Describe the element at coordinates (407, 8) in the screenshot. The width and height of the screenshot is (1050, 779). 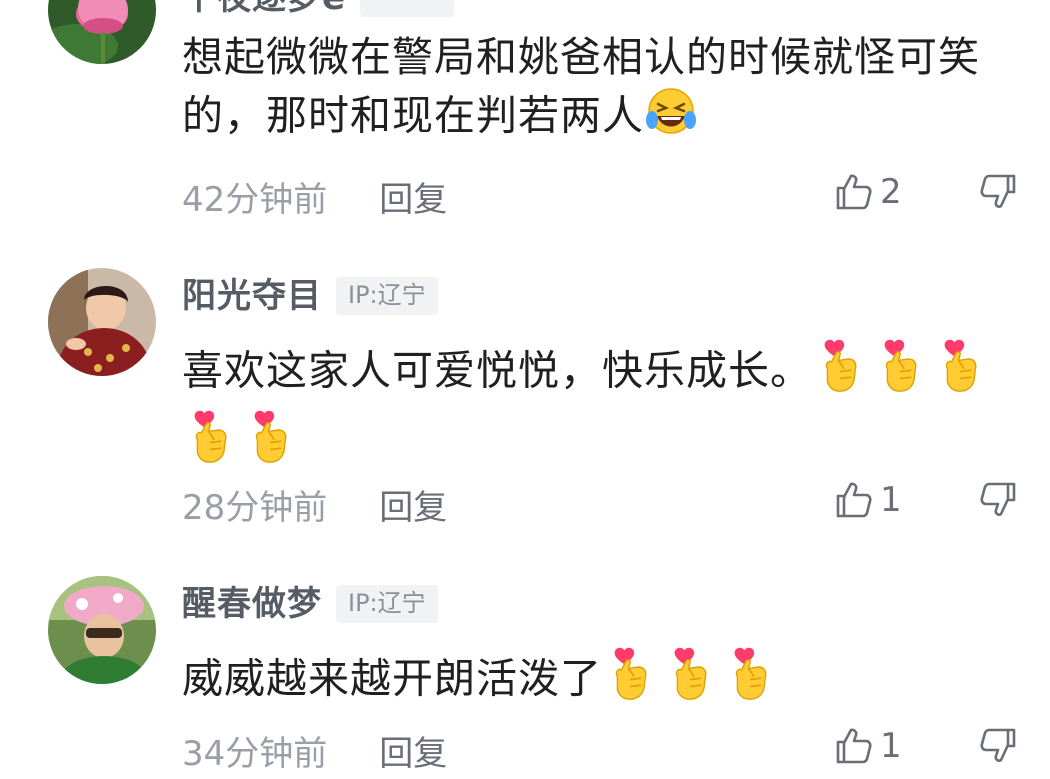
I see `ip-location-badge` at that location.